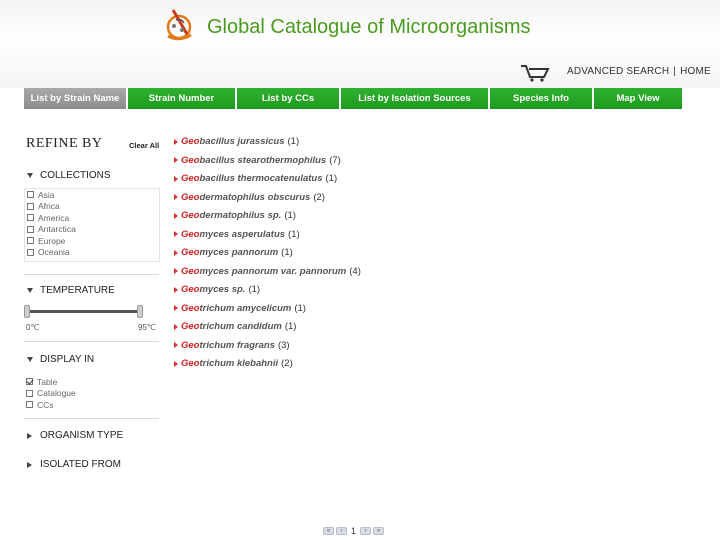 The width and height of the screenshot is (720, 540). Describe the element at coordinates (695, 71) in the screenshot. I see `home-link: HOME` at that location.